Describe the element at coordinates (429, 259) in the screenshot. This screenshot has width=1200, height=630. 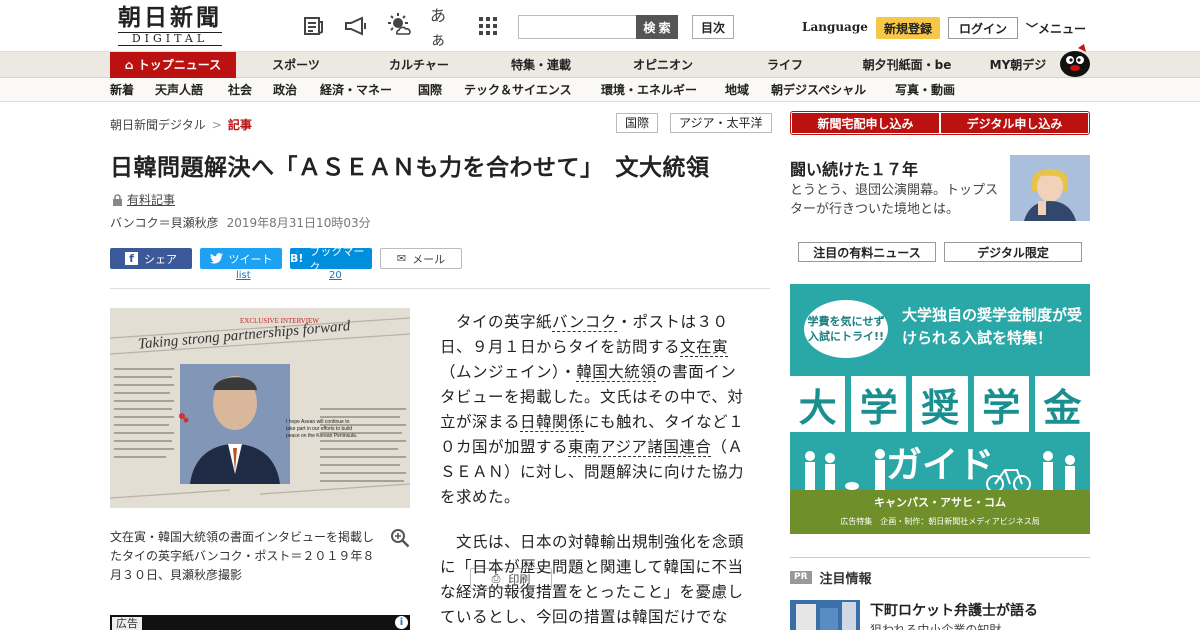
I see `mail-label: メール` at that location.